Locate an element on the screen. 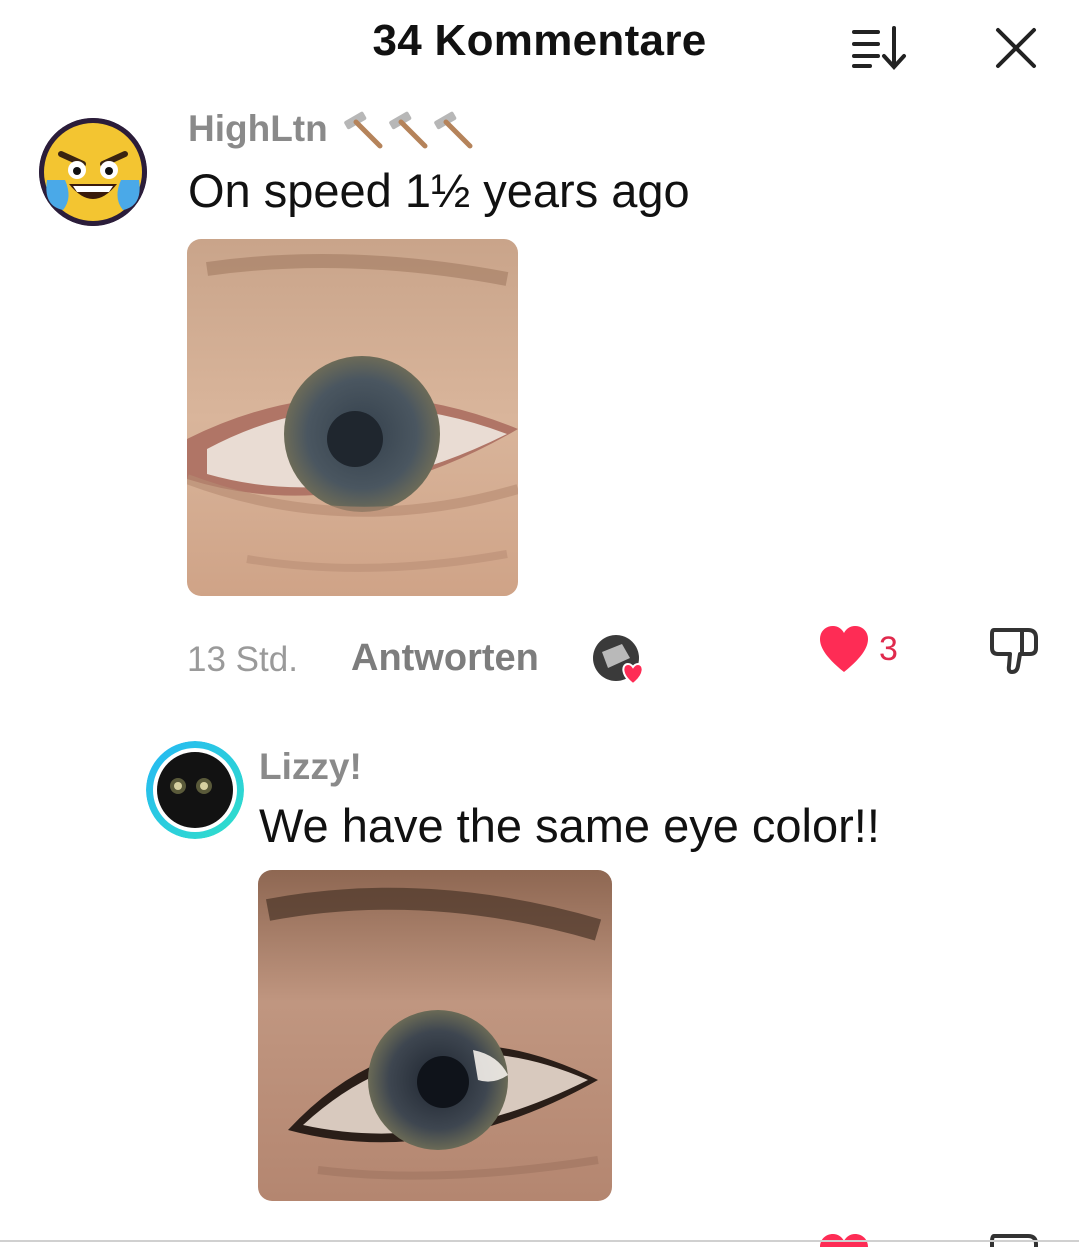 This screenshot has height=1252, width=1079. laughing-angry-emoji-avatar is located at coordinates (93, 172).